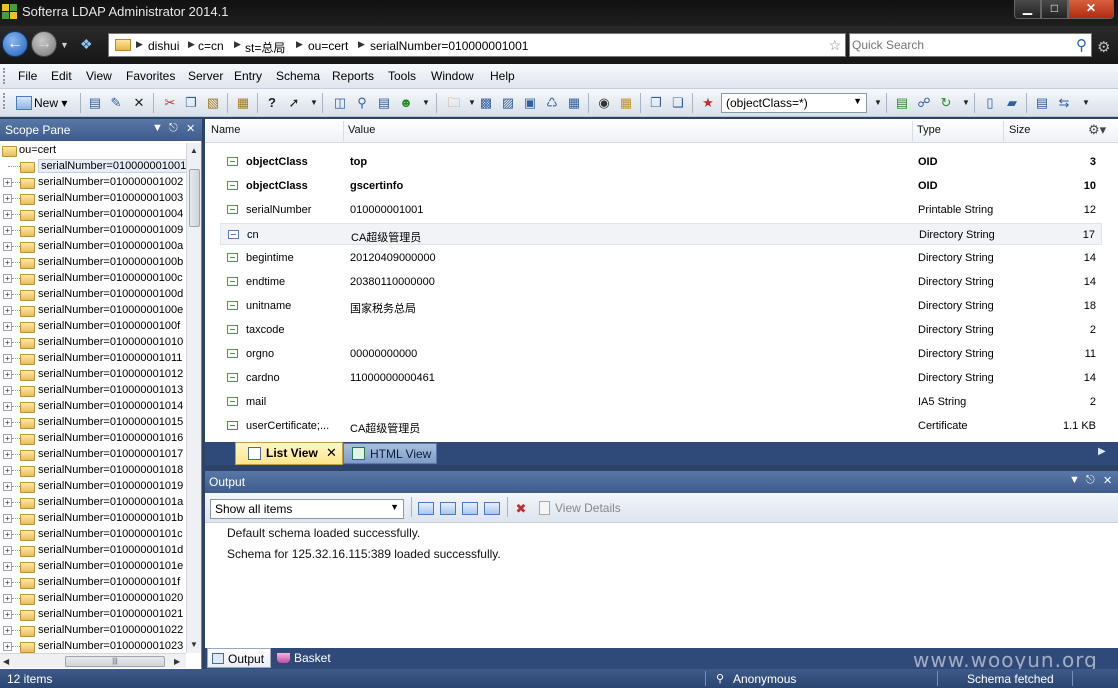 The height and width of the screenshot is (688, 1118). Describe the element at coordinates (93, 615) in the screenshot. I see `tree-item: + serialNumber=010000001021` at that location.